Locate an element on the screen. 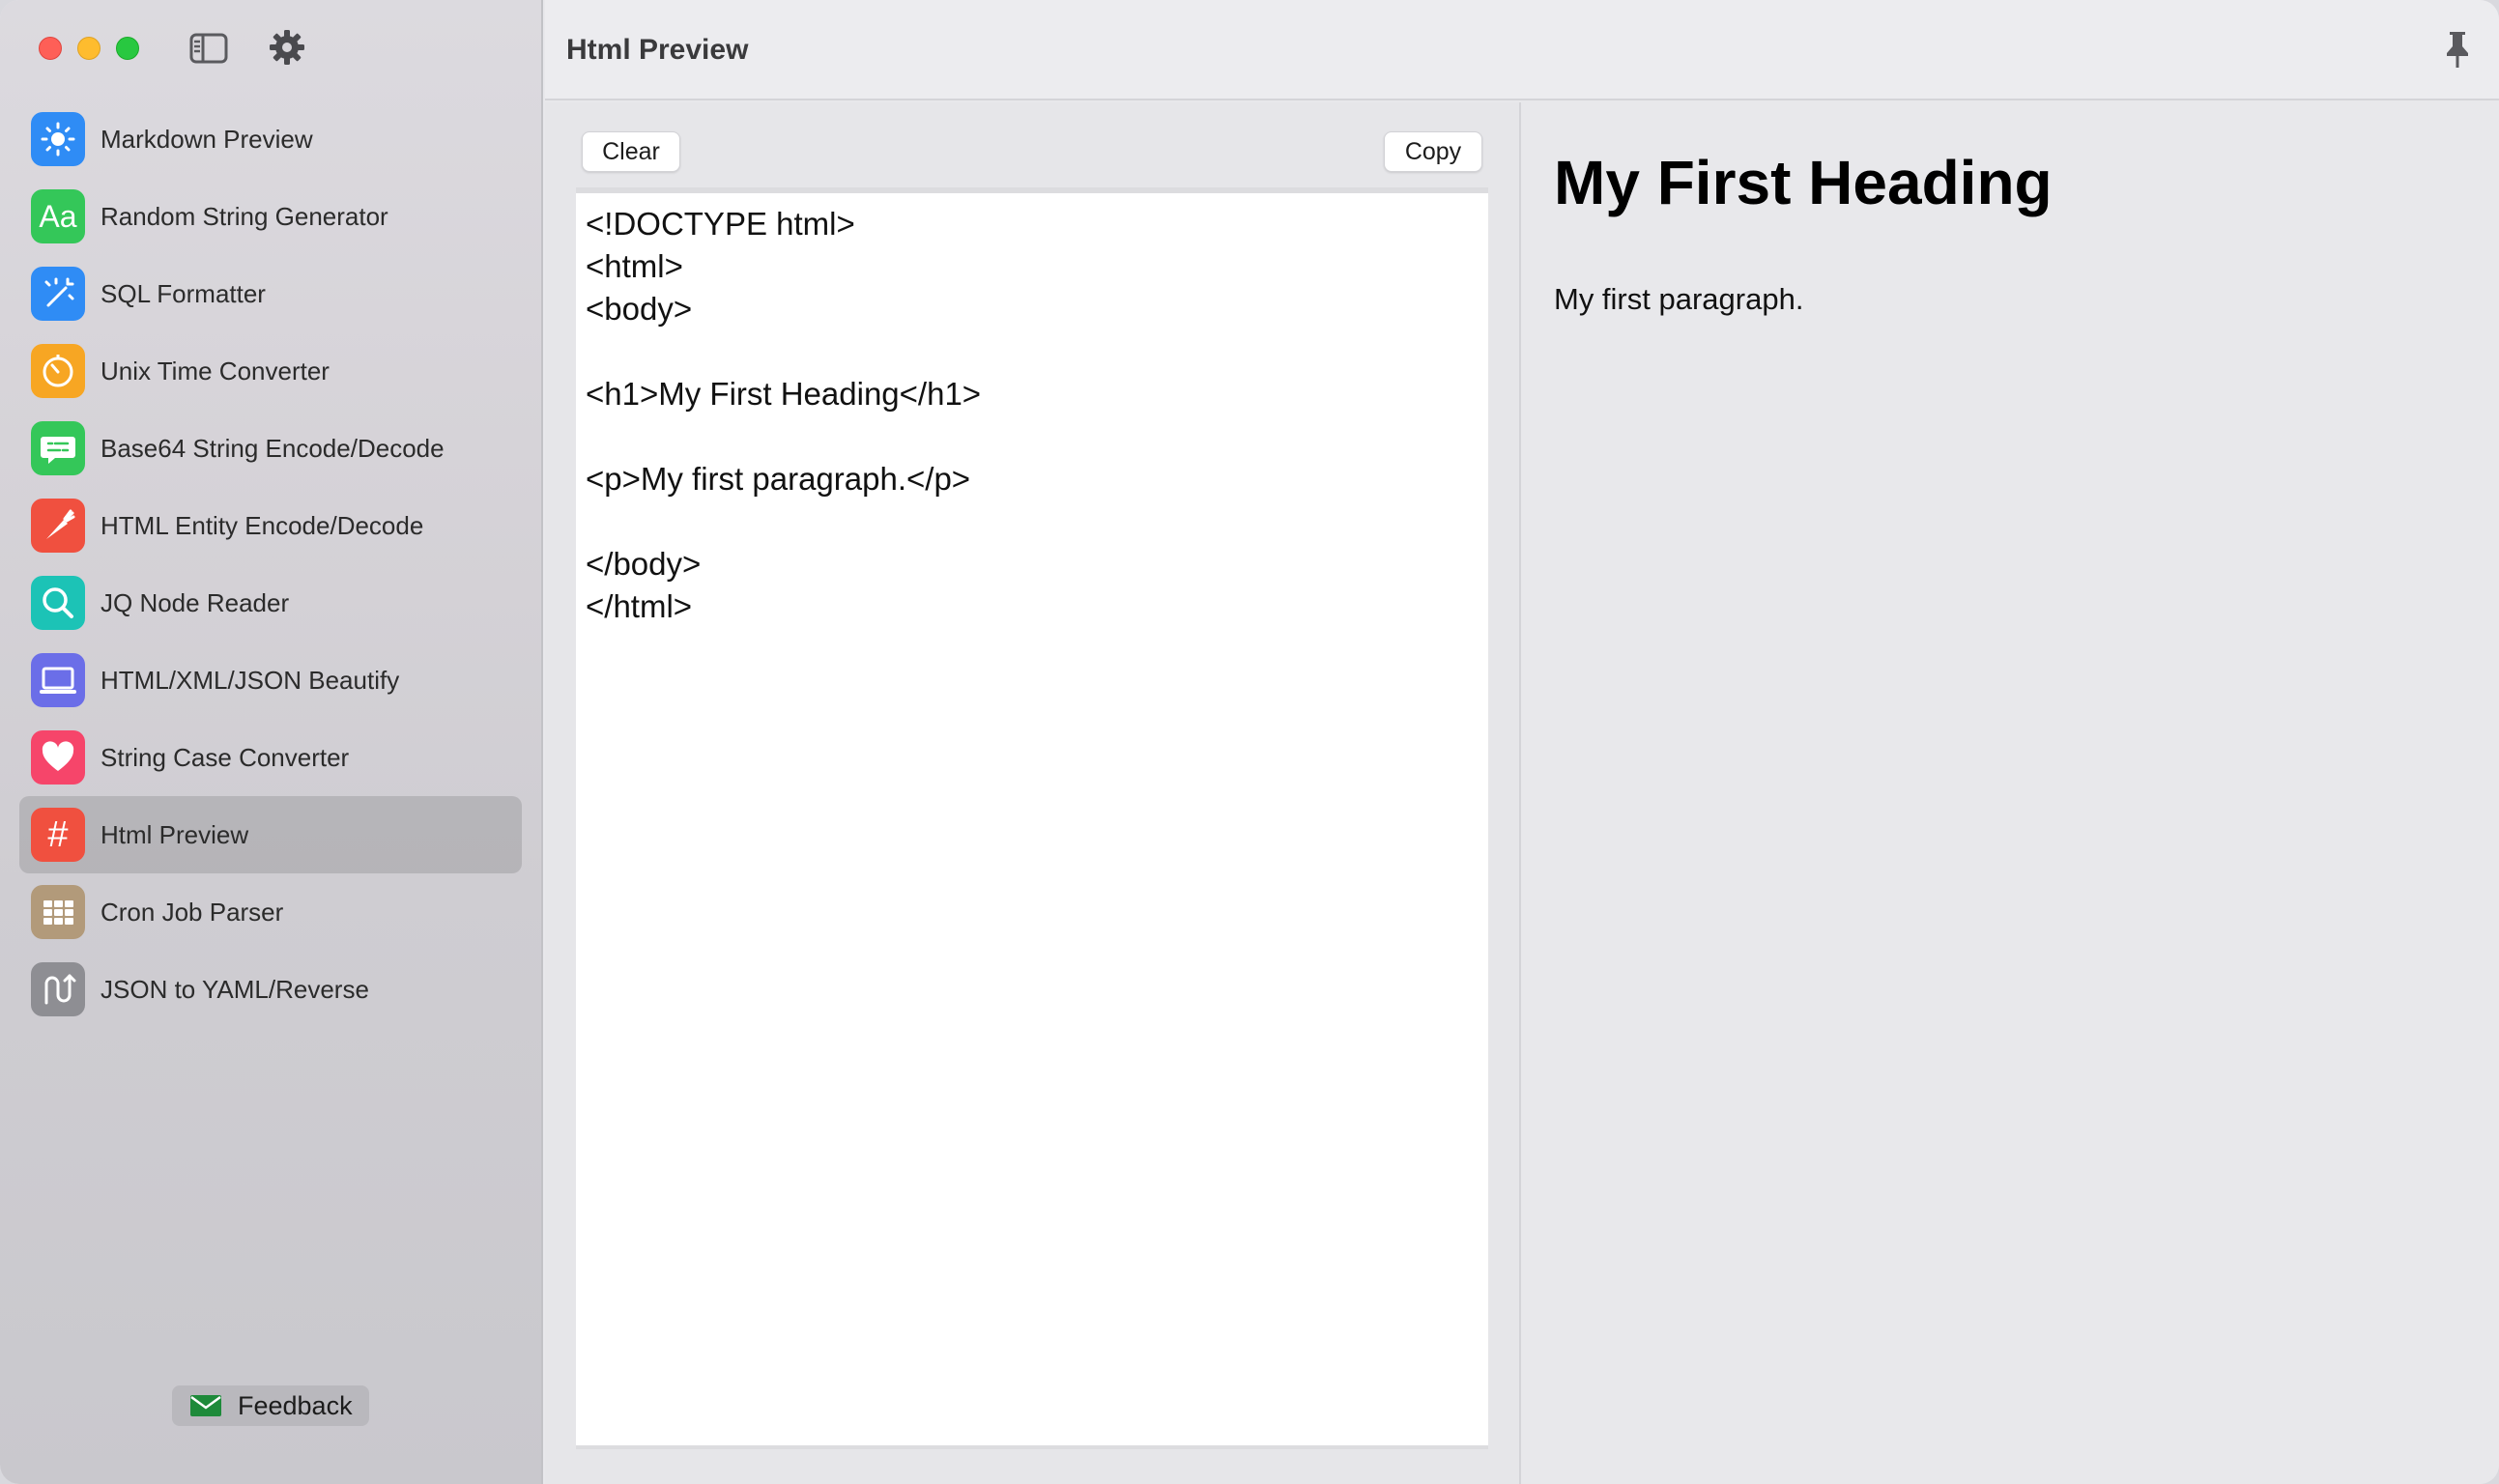 This screenshot has width=2499, height=1484. sidebar-toggle-icon is located at coordinates (208, 48).